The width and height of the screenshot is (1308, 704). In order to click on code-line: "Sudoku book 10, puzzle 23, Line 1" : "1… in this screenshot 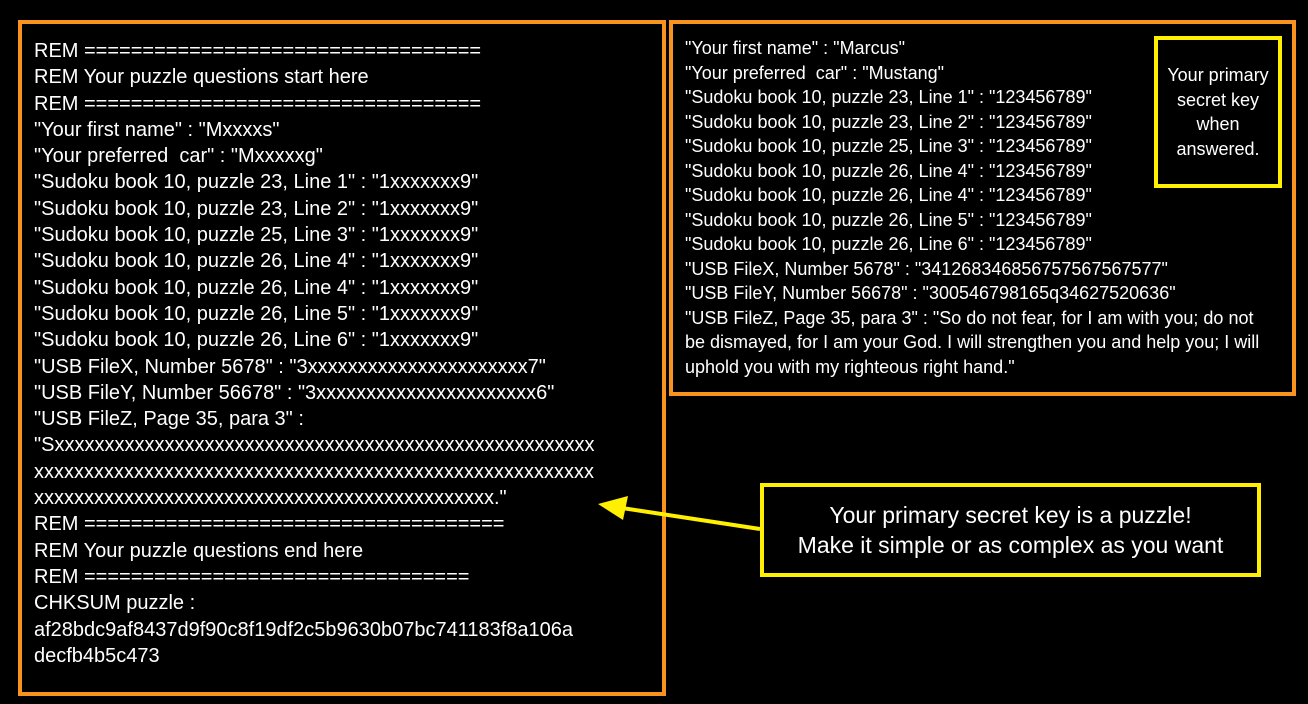, I will do `click(256, 182)`.